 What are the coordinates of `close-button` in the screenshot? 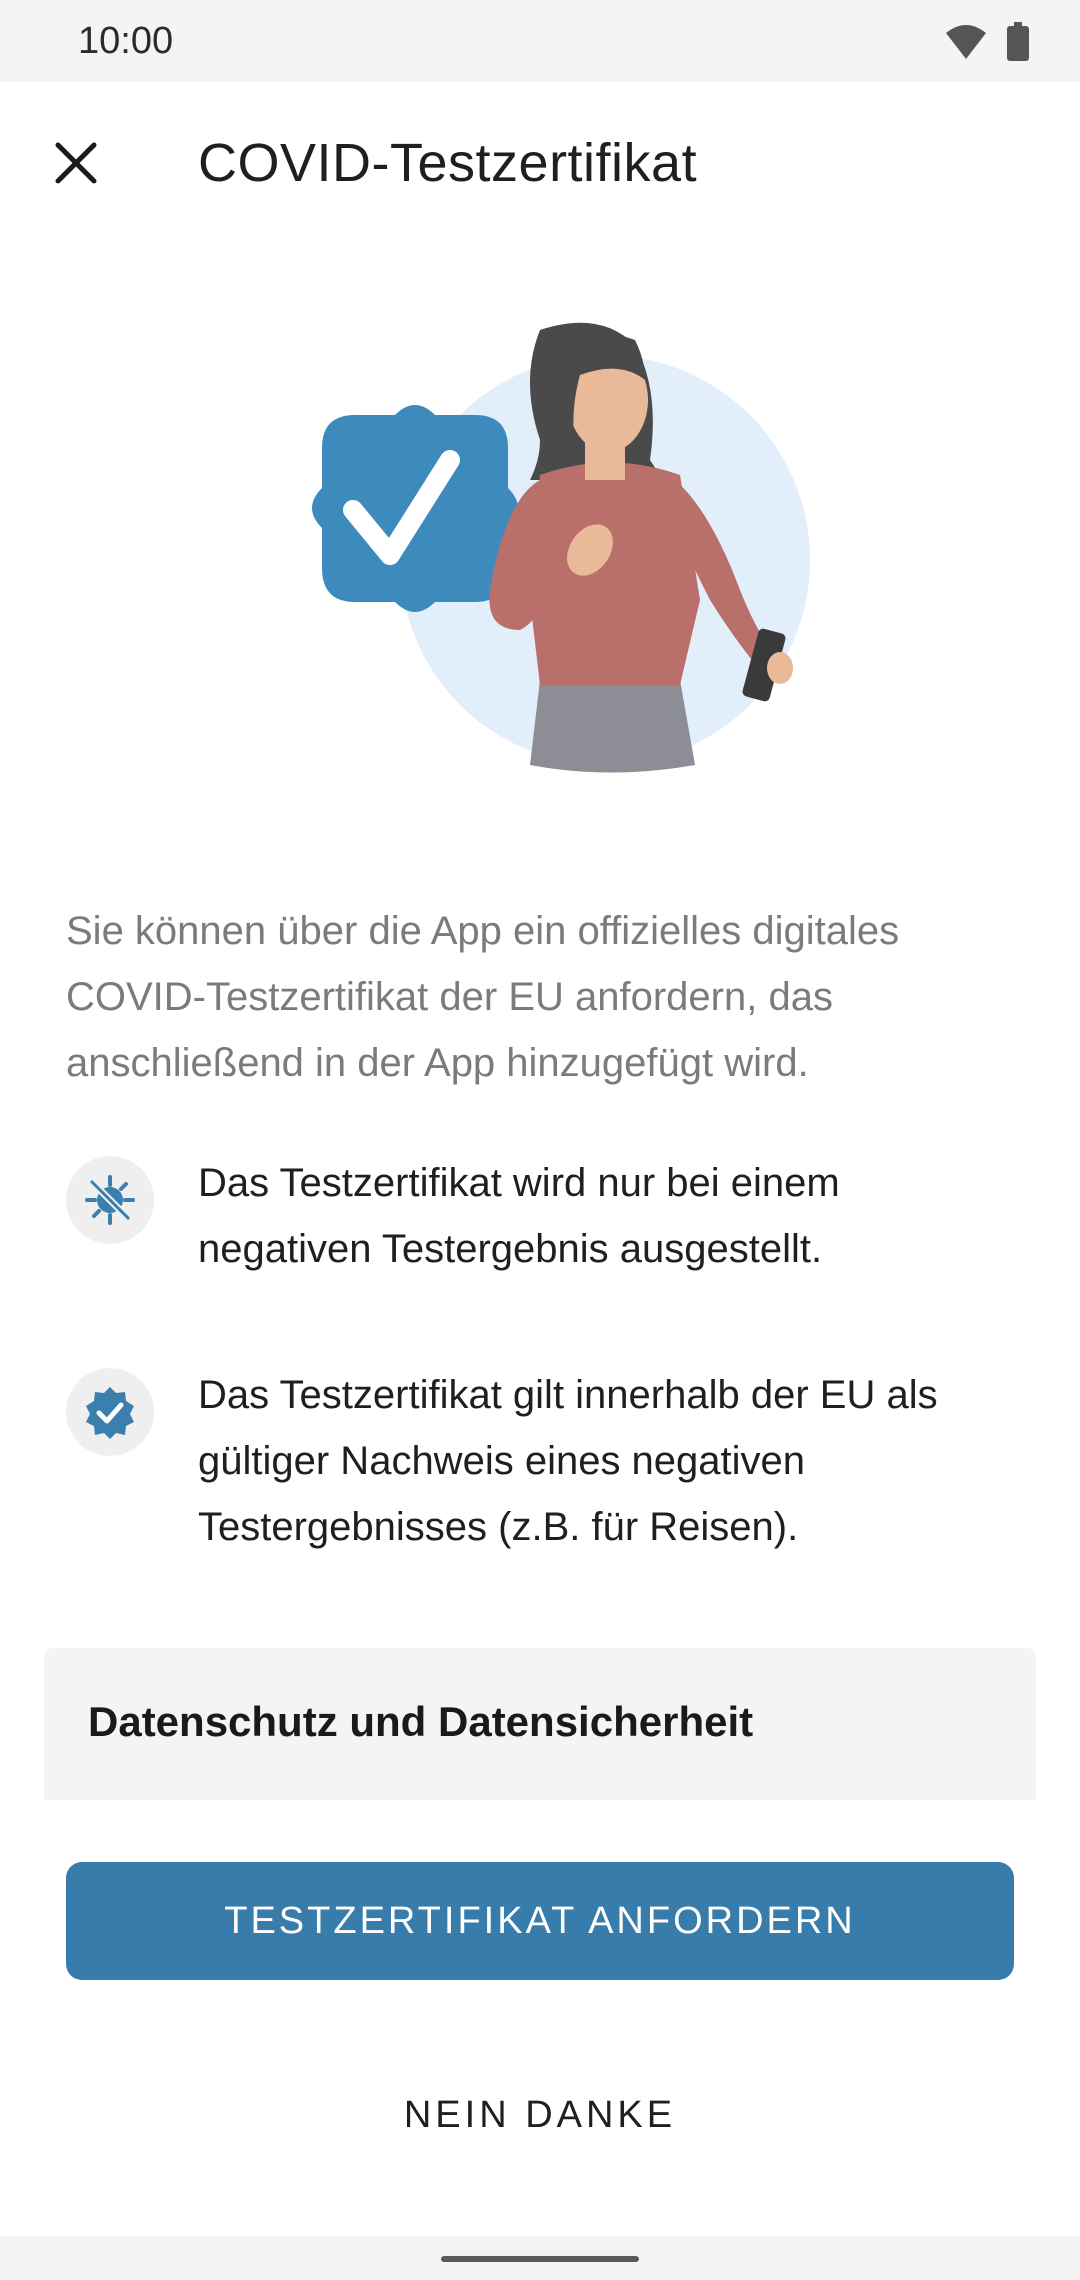 It's located at (76, 163).